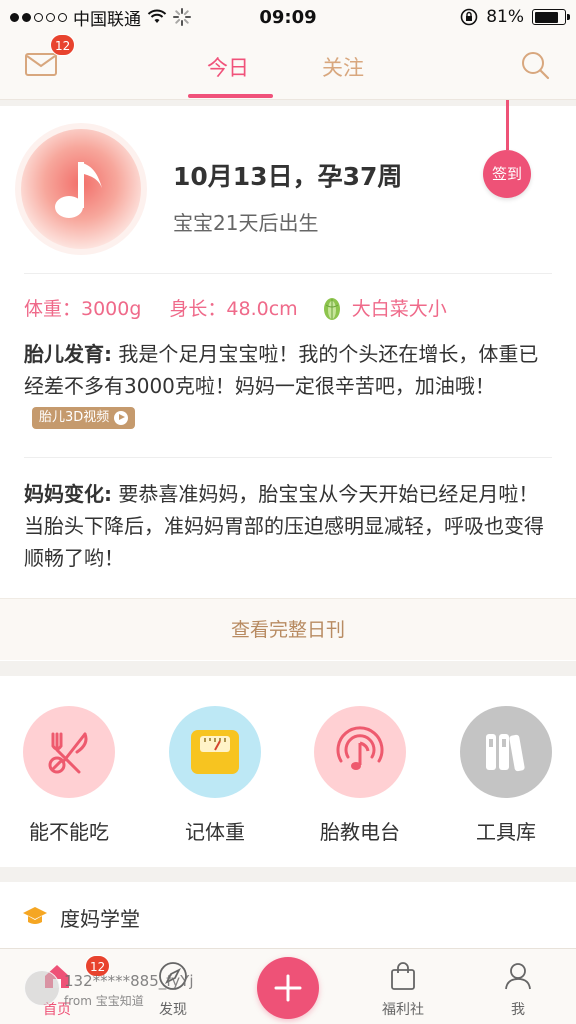 This screenshot has width=576, height=1024. I want to click on status-right: 81%, so click(515, 17).